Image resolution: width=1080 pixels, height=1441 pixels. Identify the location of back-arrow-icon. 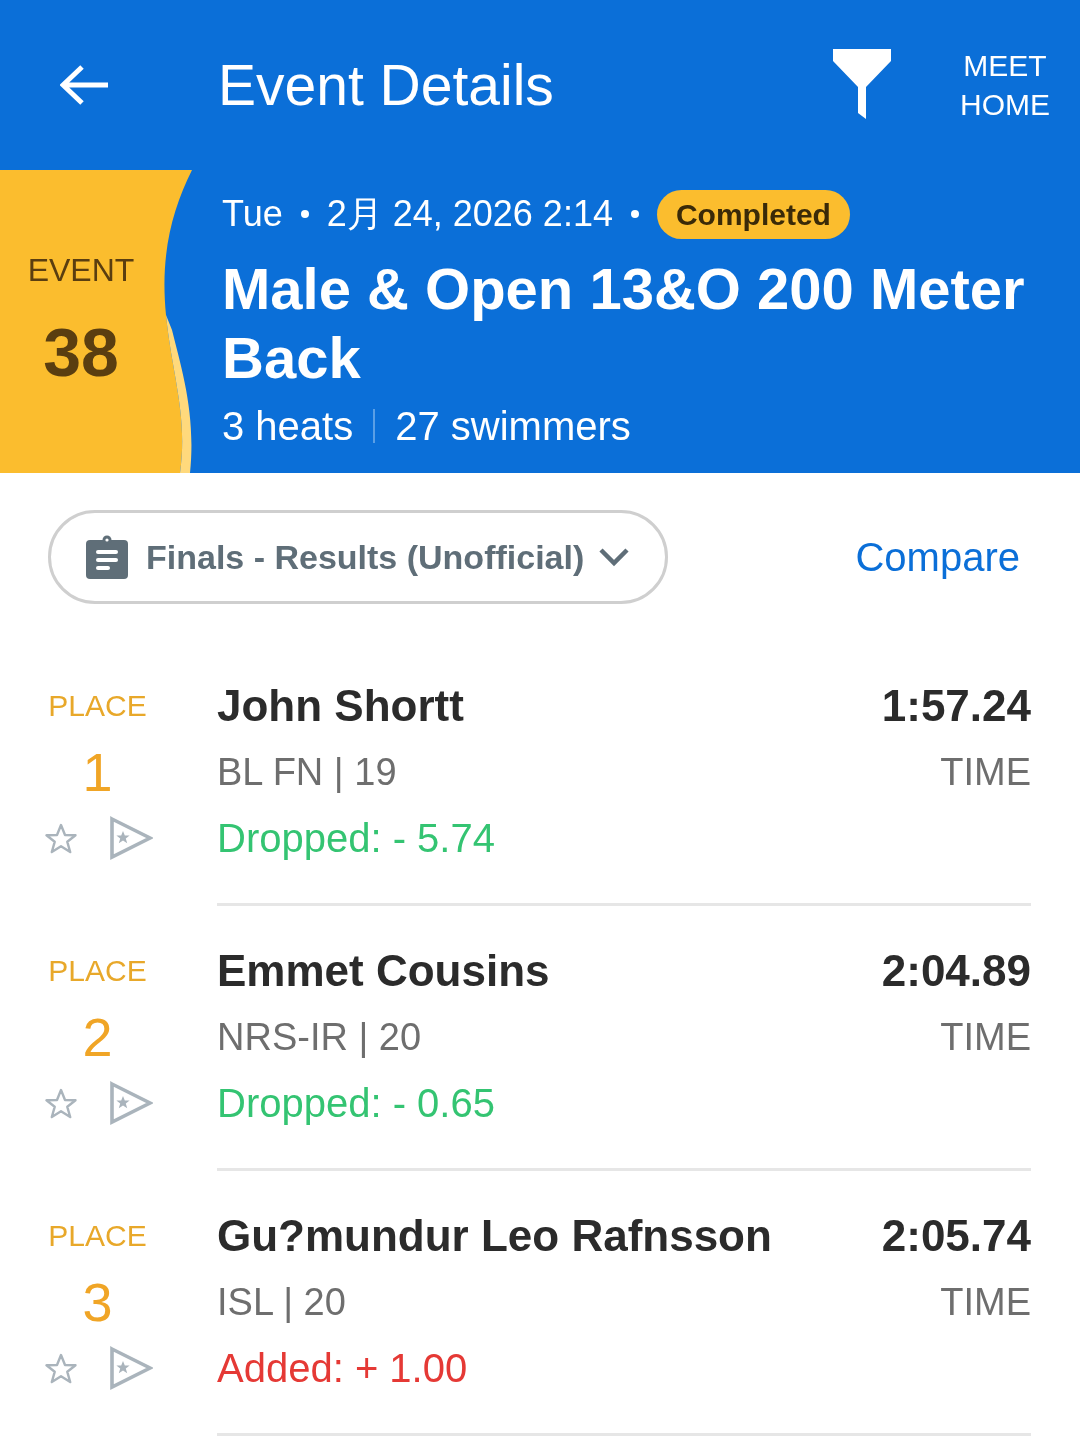
(85, 85).